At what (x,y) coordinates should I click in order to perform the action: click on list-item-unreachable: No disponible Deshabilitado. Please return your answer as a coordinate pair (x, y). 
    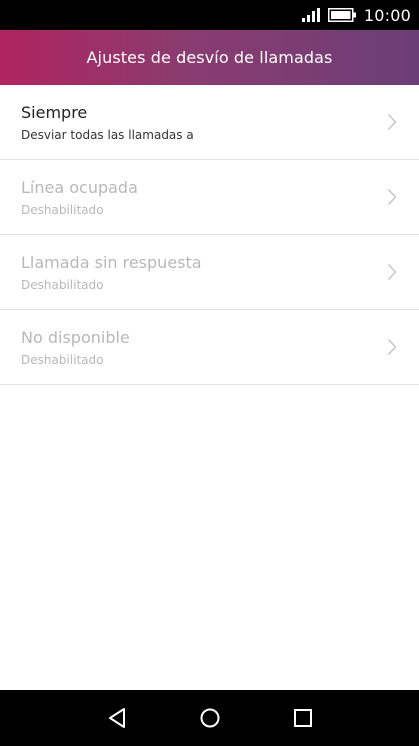
    Looking at the image, I should click on (209, 347).